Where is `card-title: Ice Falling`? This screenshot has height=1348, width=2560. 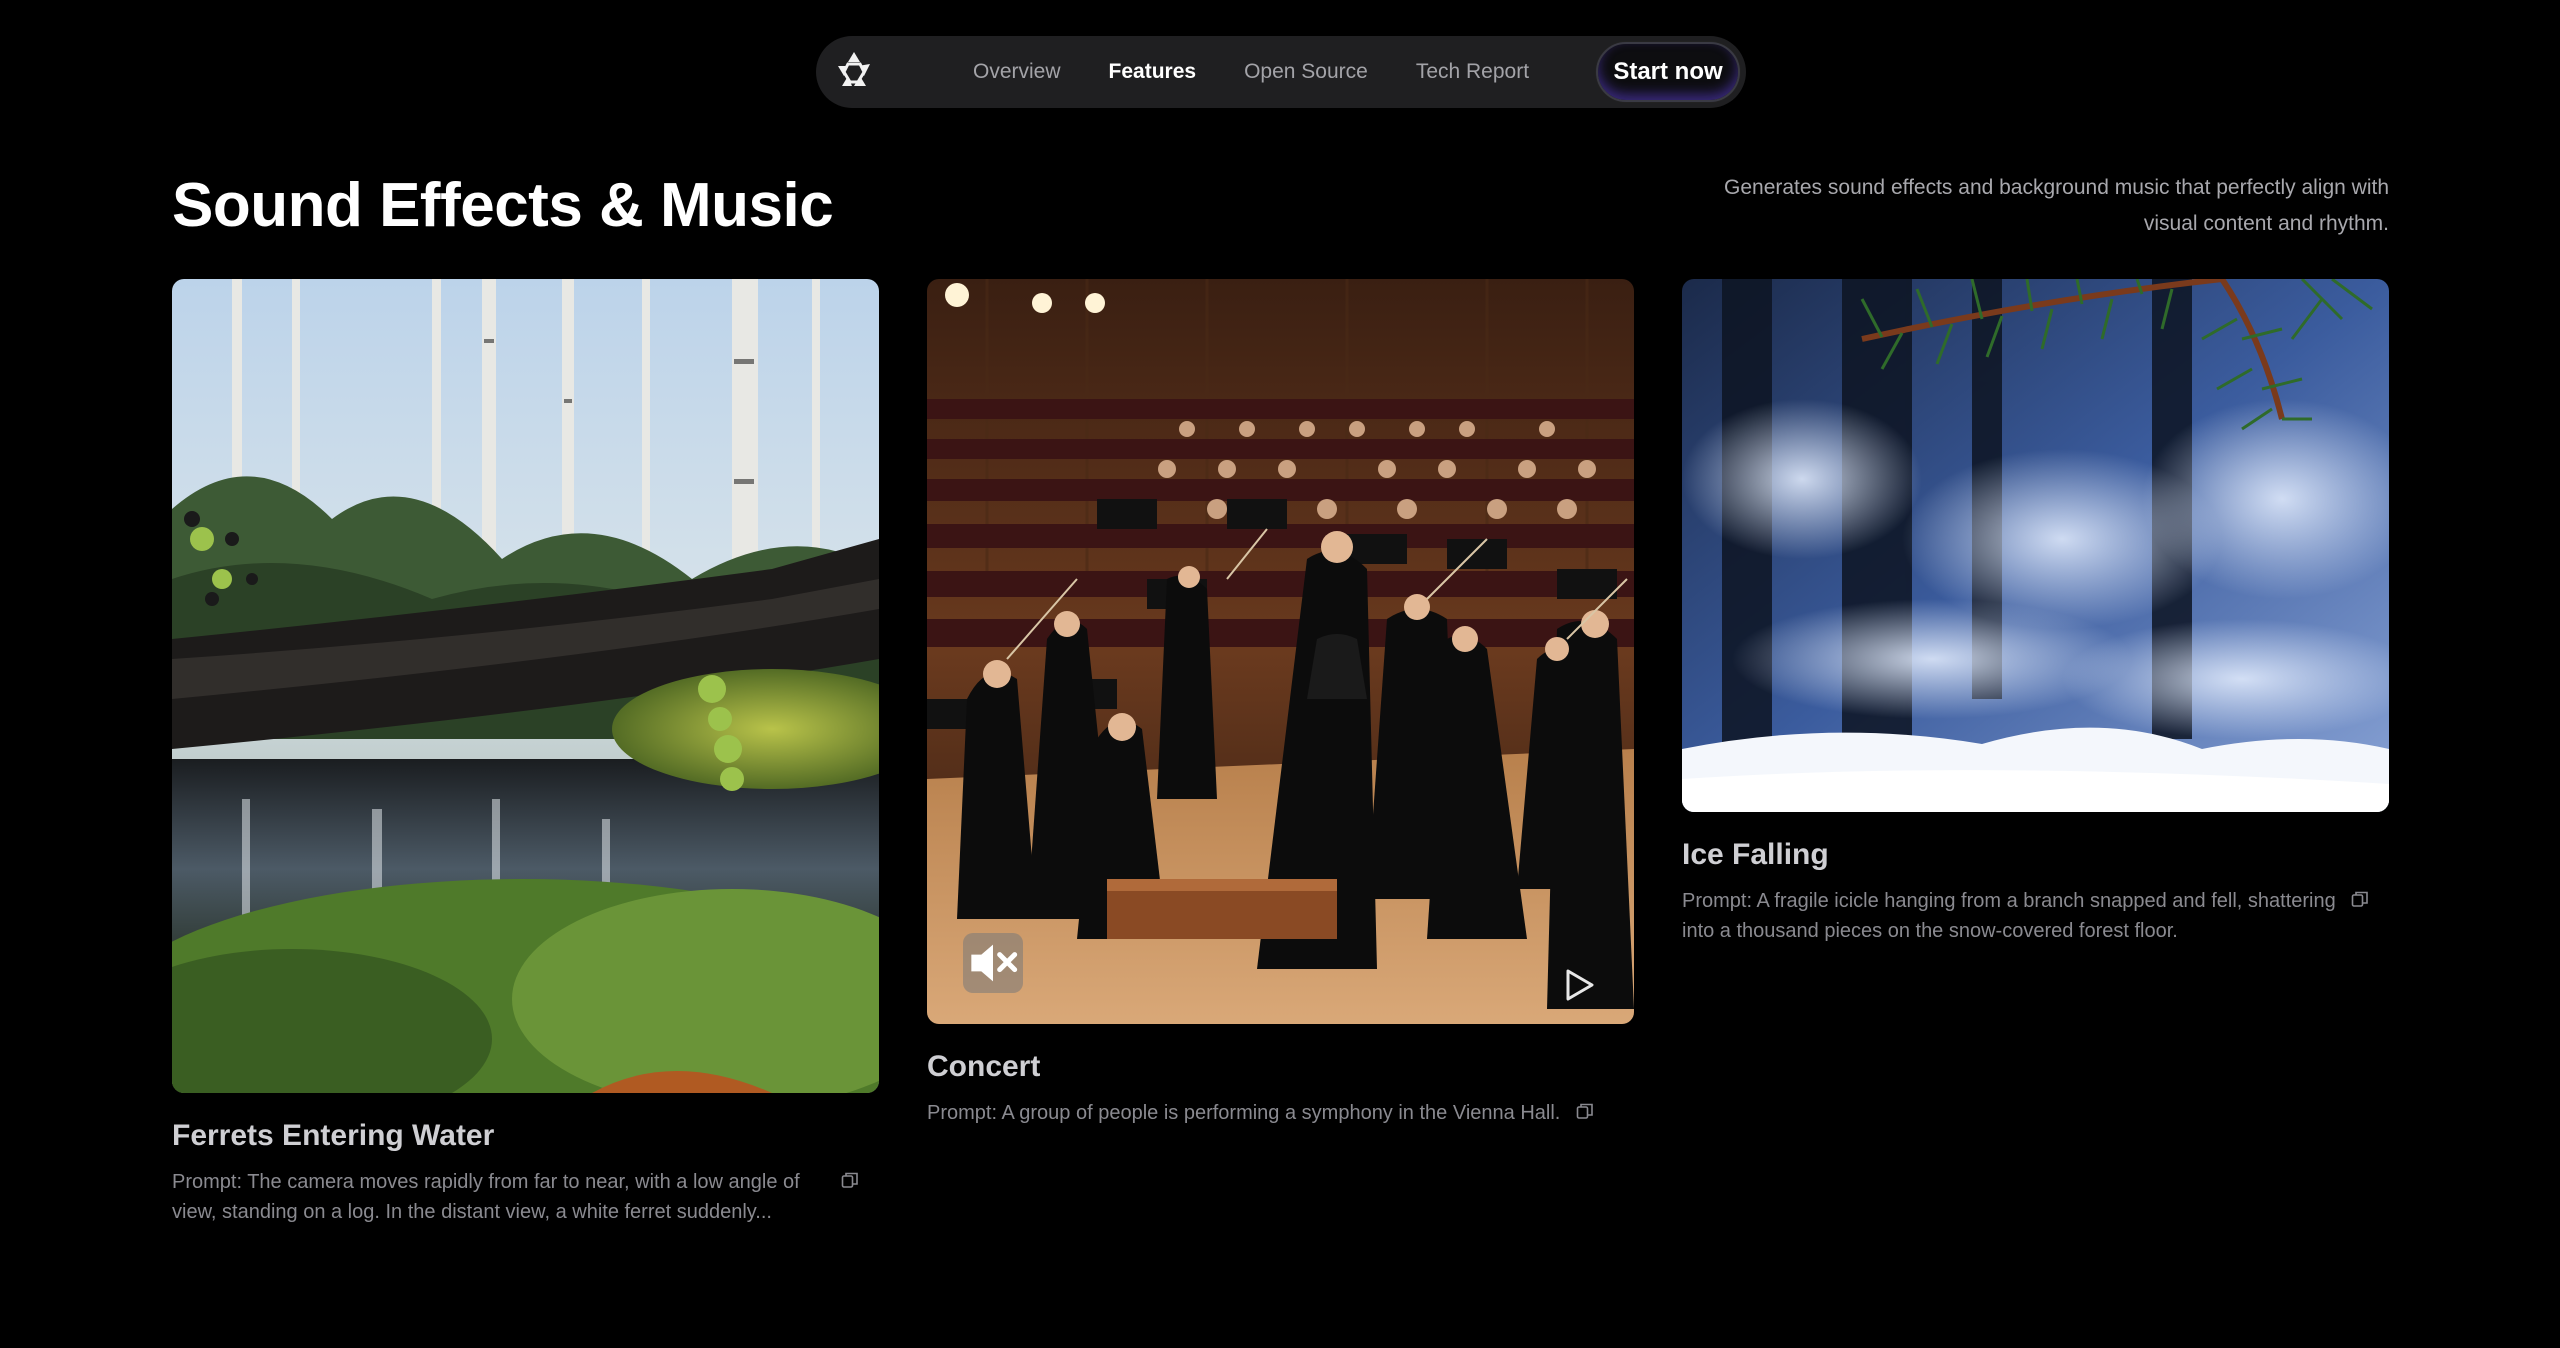
card-title: Ice Falling is located at coordinates (1755, 854).